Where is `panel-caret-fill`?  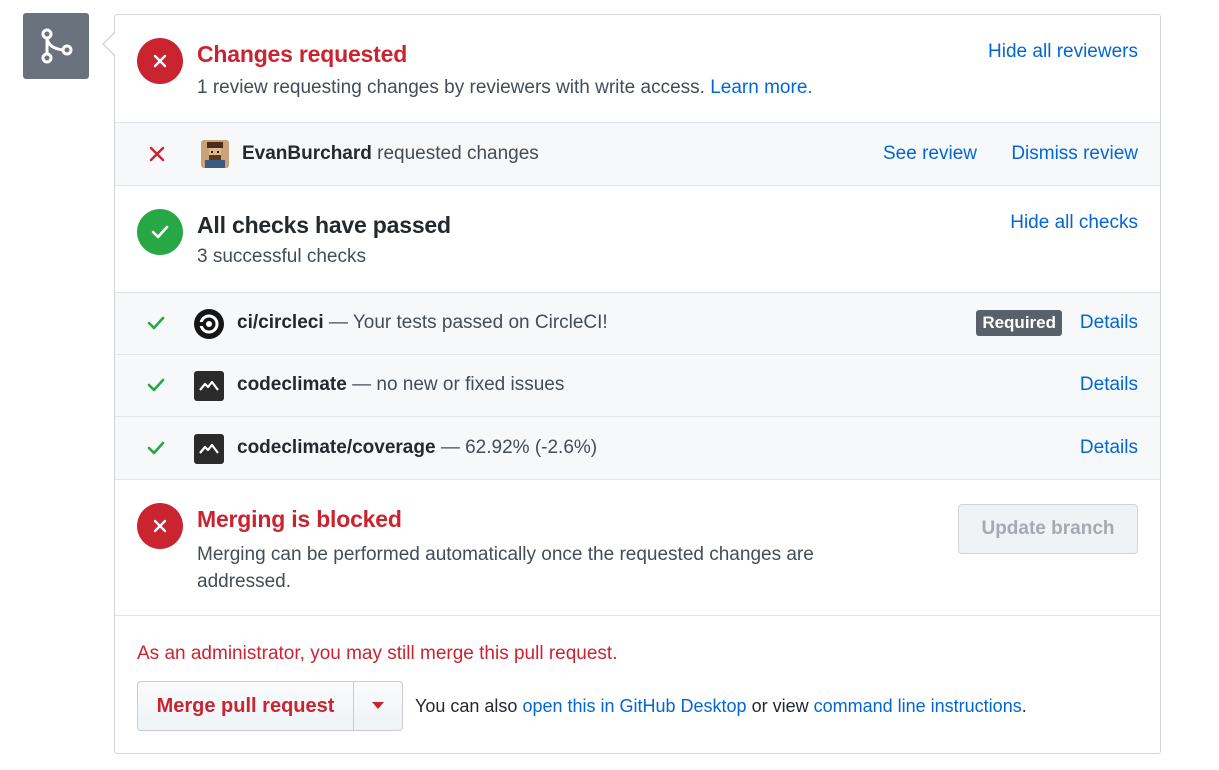
panel-caret-fill is located at coordinates (109, 44).